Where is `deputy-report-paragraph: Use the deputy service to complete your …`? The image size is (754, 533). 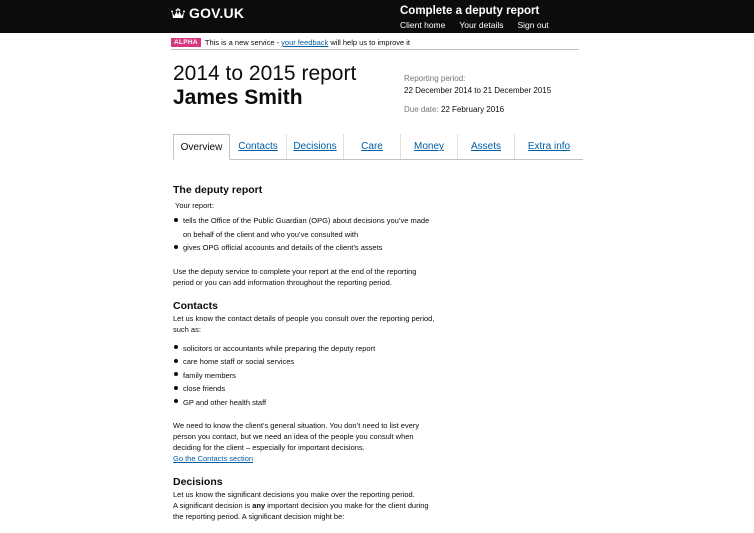 deputy-report-paragraph: Use the deputy service to complete your … is located at coordinates (295, 276).